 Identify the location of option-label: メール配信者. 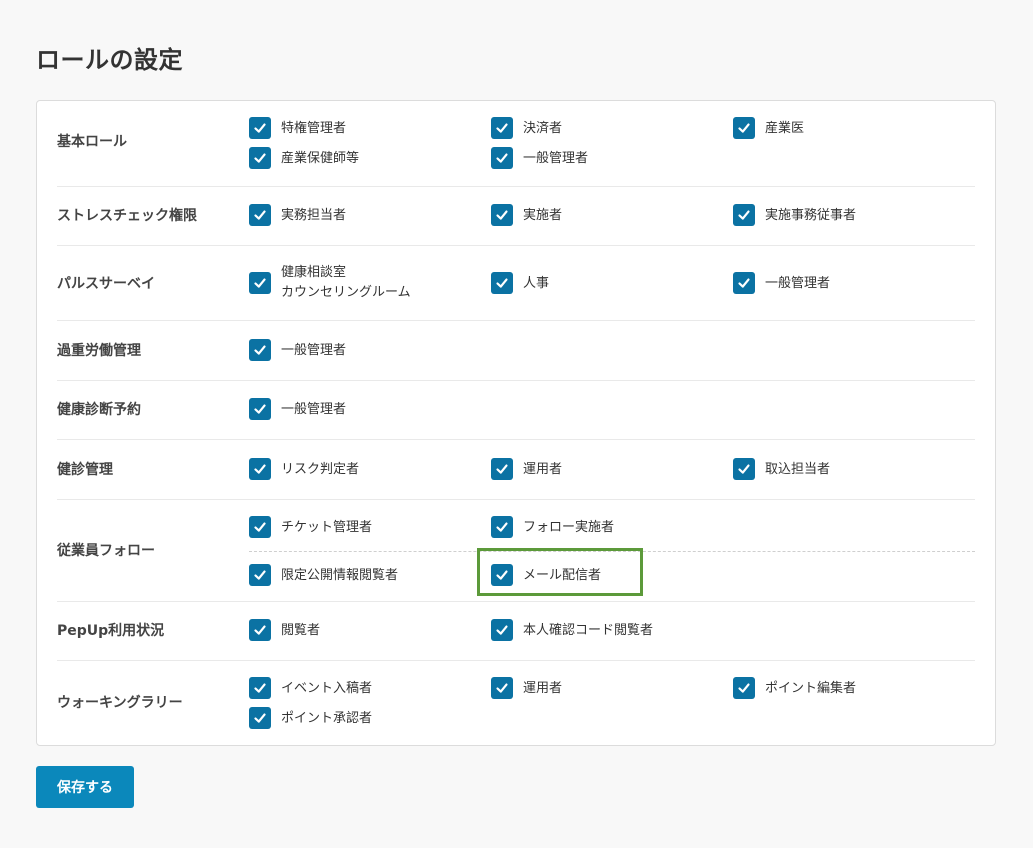
(562, 575).